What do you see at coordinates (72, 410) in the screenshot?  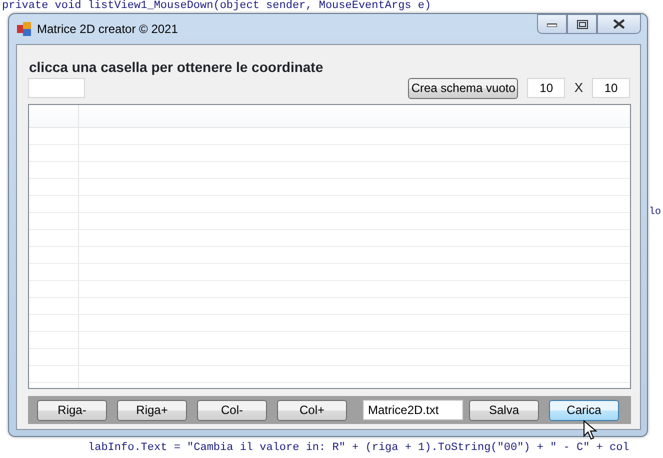 I see `toolbar-button: Riga-` at bounding box center [72, 410].